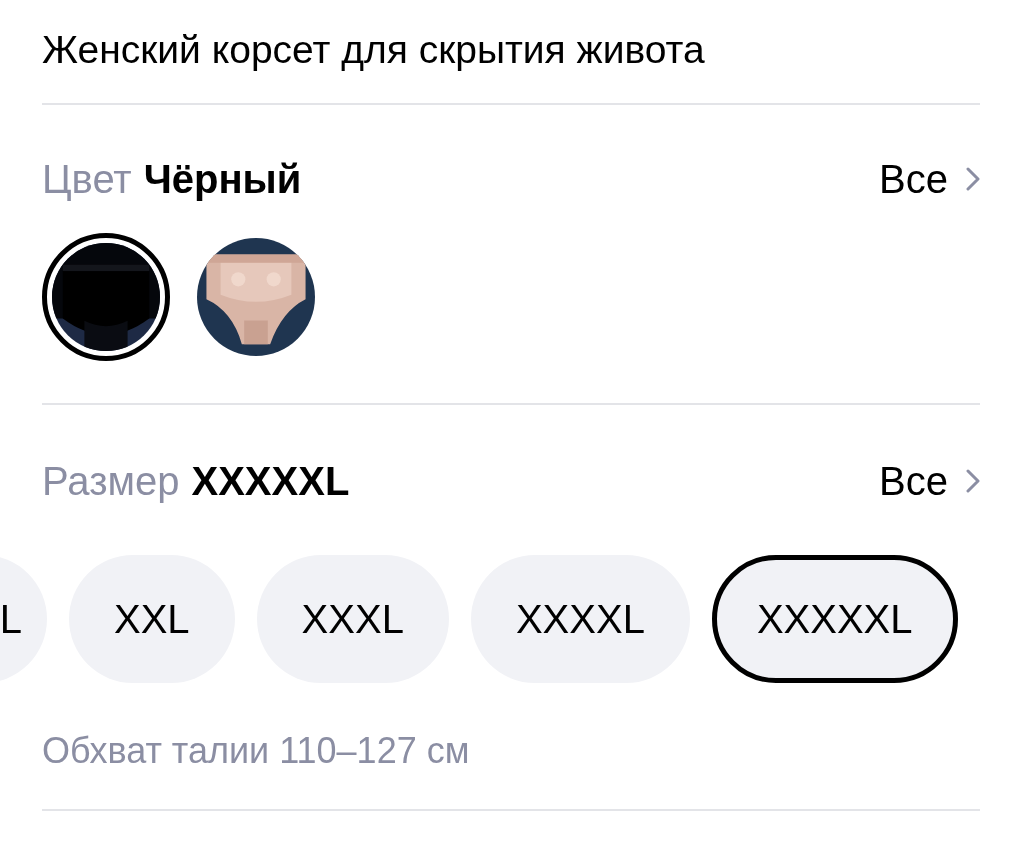  Describe the element at coordinates (834, 619) in the screenshot. I see `size-option: XXXXXL` at that location.